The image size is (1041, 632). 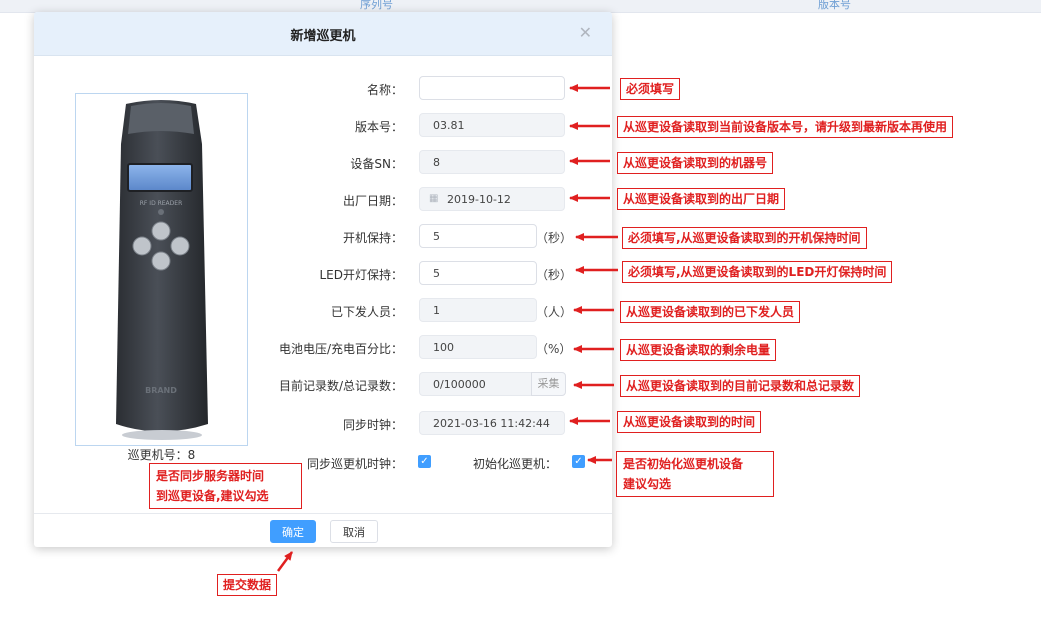 I want to click on sync-clock-input, so click(x=492, y=423).